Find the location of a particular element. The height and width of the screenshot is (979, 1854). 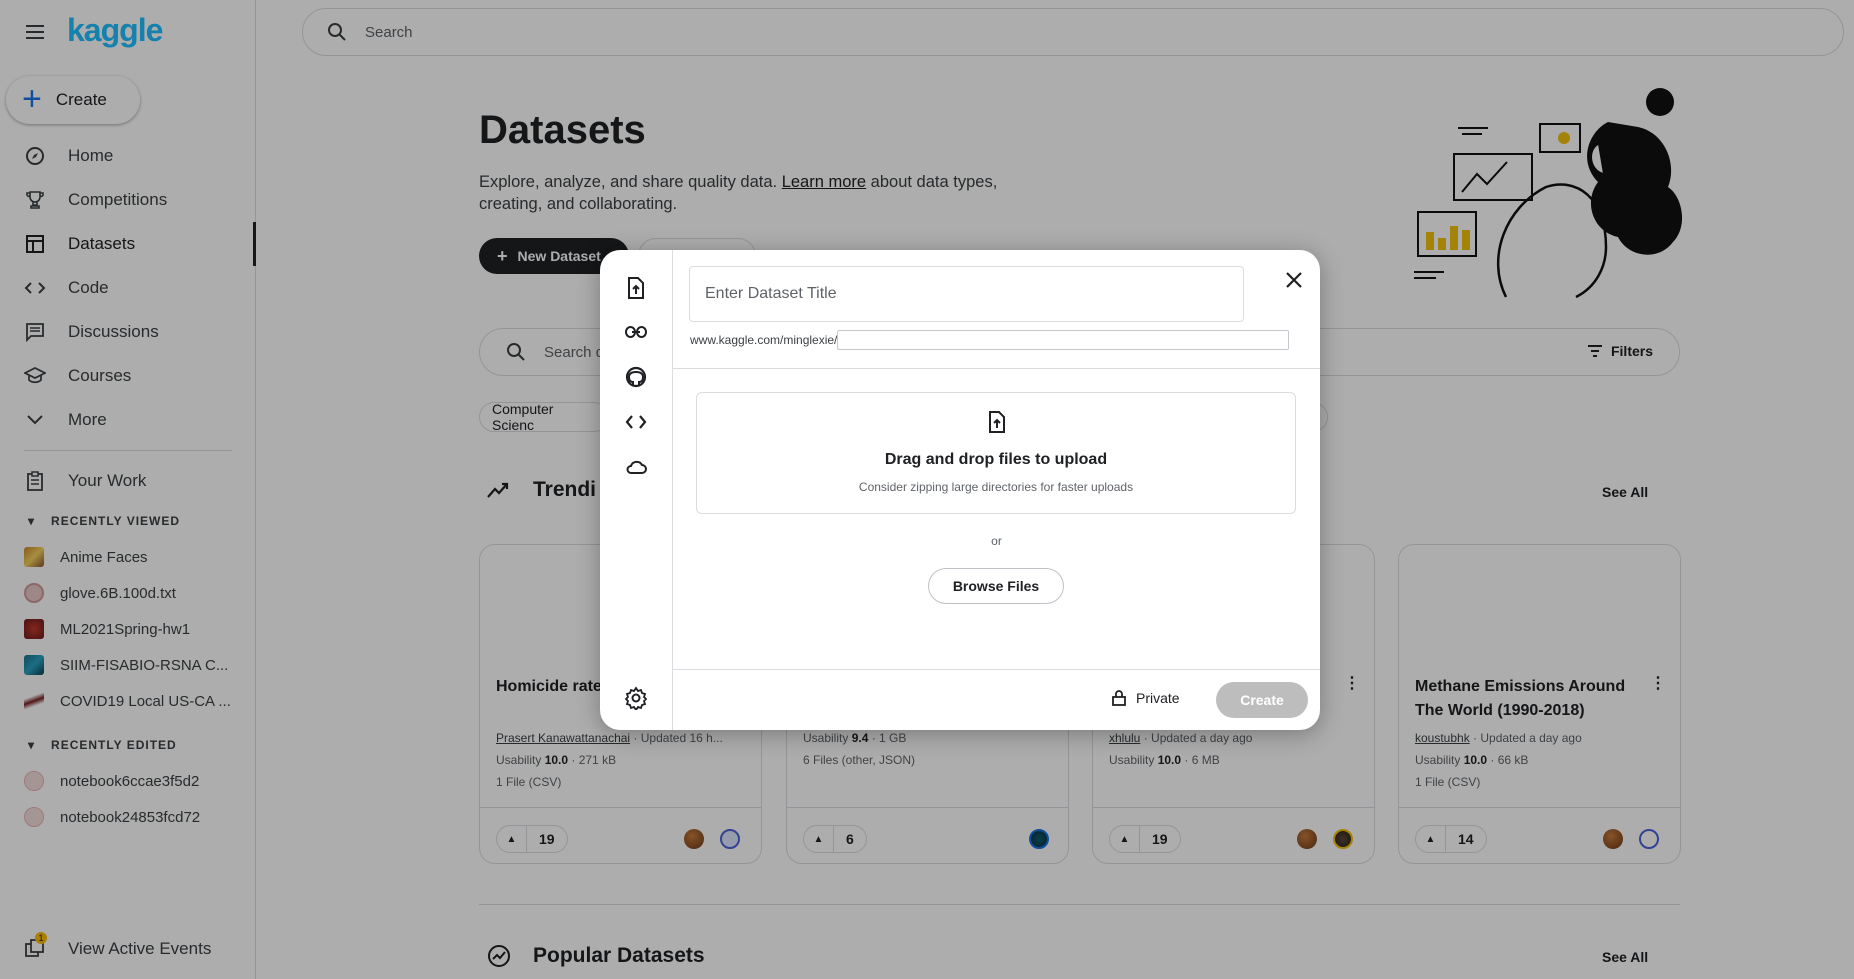

url-prefix: www.kaggle.com/minglexie/ is located at coordinates (764, 340).